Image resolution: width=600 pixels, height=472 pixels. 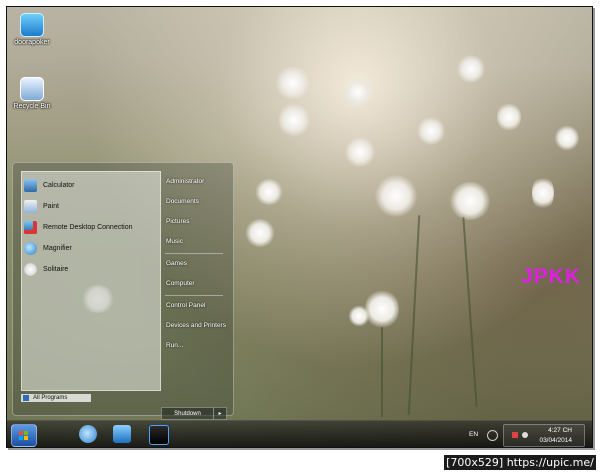 I want to click on desktop-icon-recycle-bin: Recycle Bin, so click(x=32, y=93).